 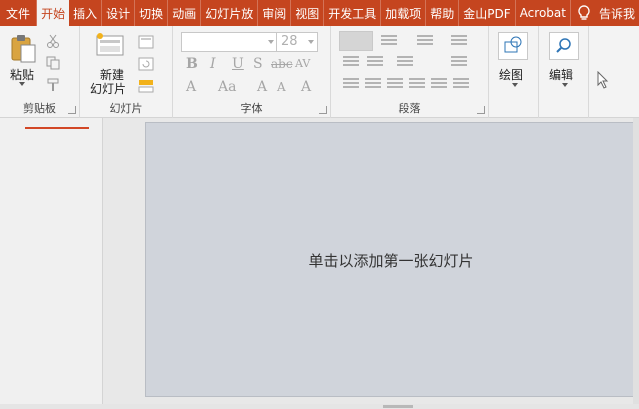 What do you see at coordinates (275, 13) in the screenshot?
I see `tab-review: 审阅` at bounding box center [275, 13].